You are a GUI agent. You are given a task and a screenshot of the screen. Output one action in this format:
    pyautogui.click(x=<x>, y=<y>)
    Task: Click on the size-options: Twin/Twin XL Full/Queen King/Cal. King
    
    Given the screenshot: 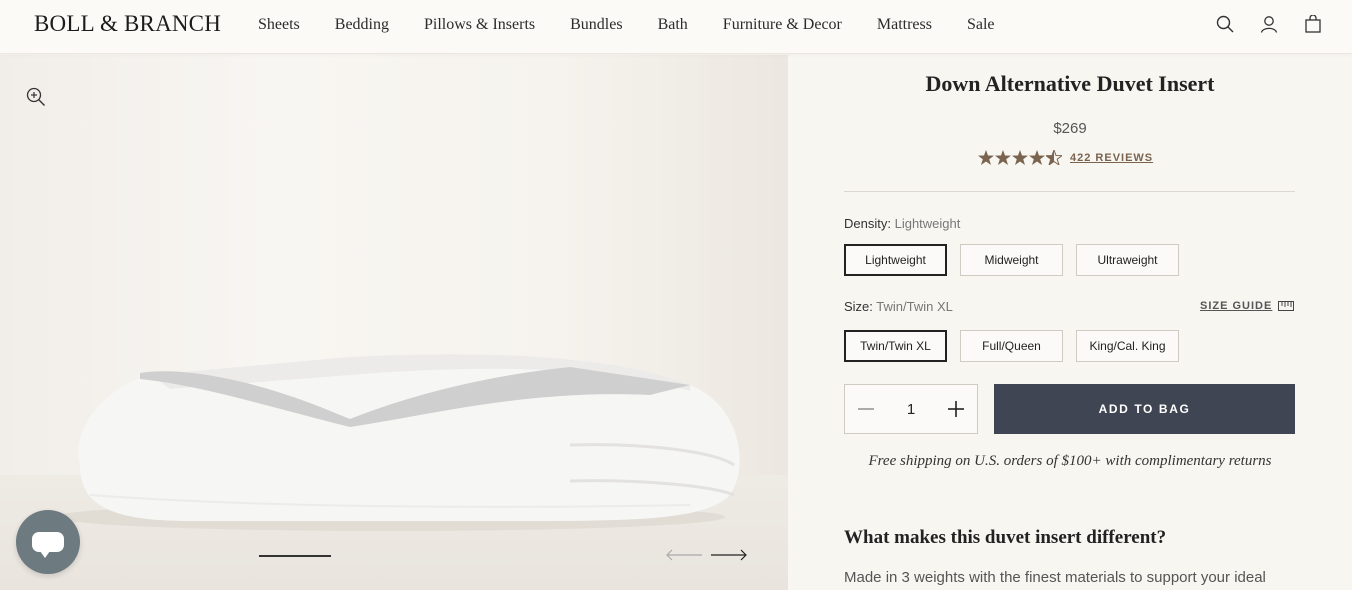 What is the action you would take?
    pyautogui.click(x=1011, y=346)
    